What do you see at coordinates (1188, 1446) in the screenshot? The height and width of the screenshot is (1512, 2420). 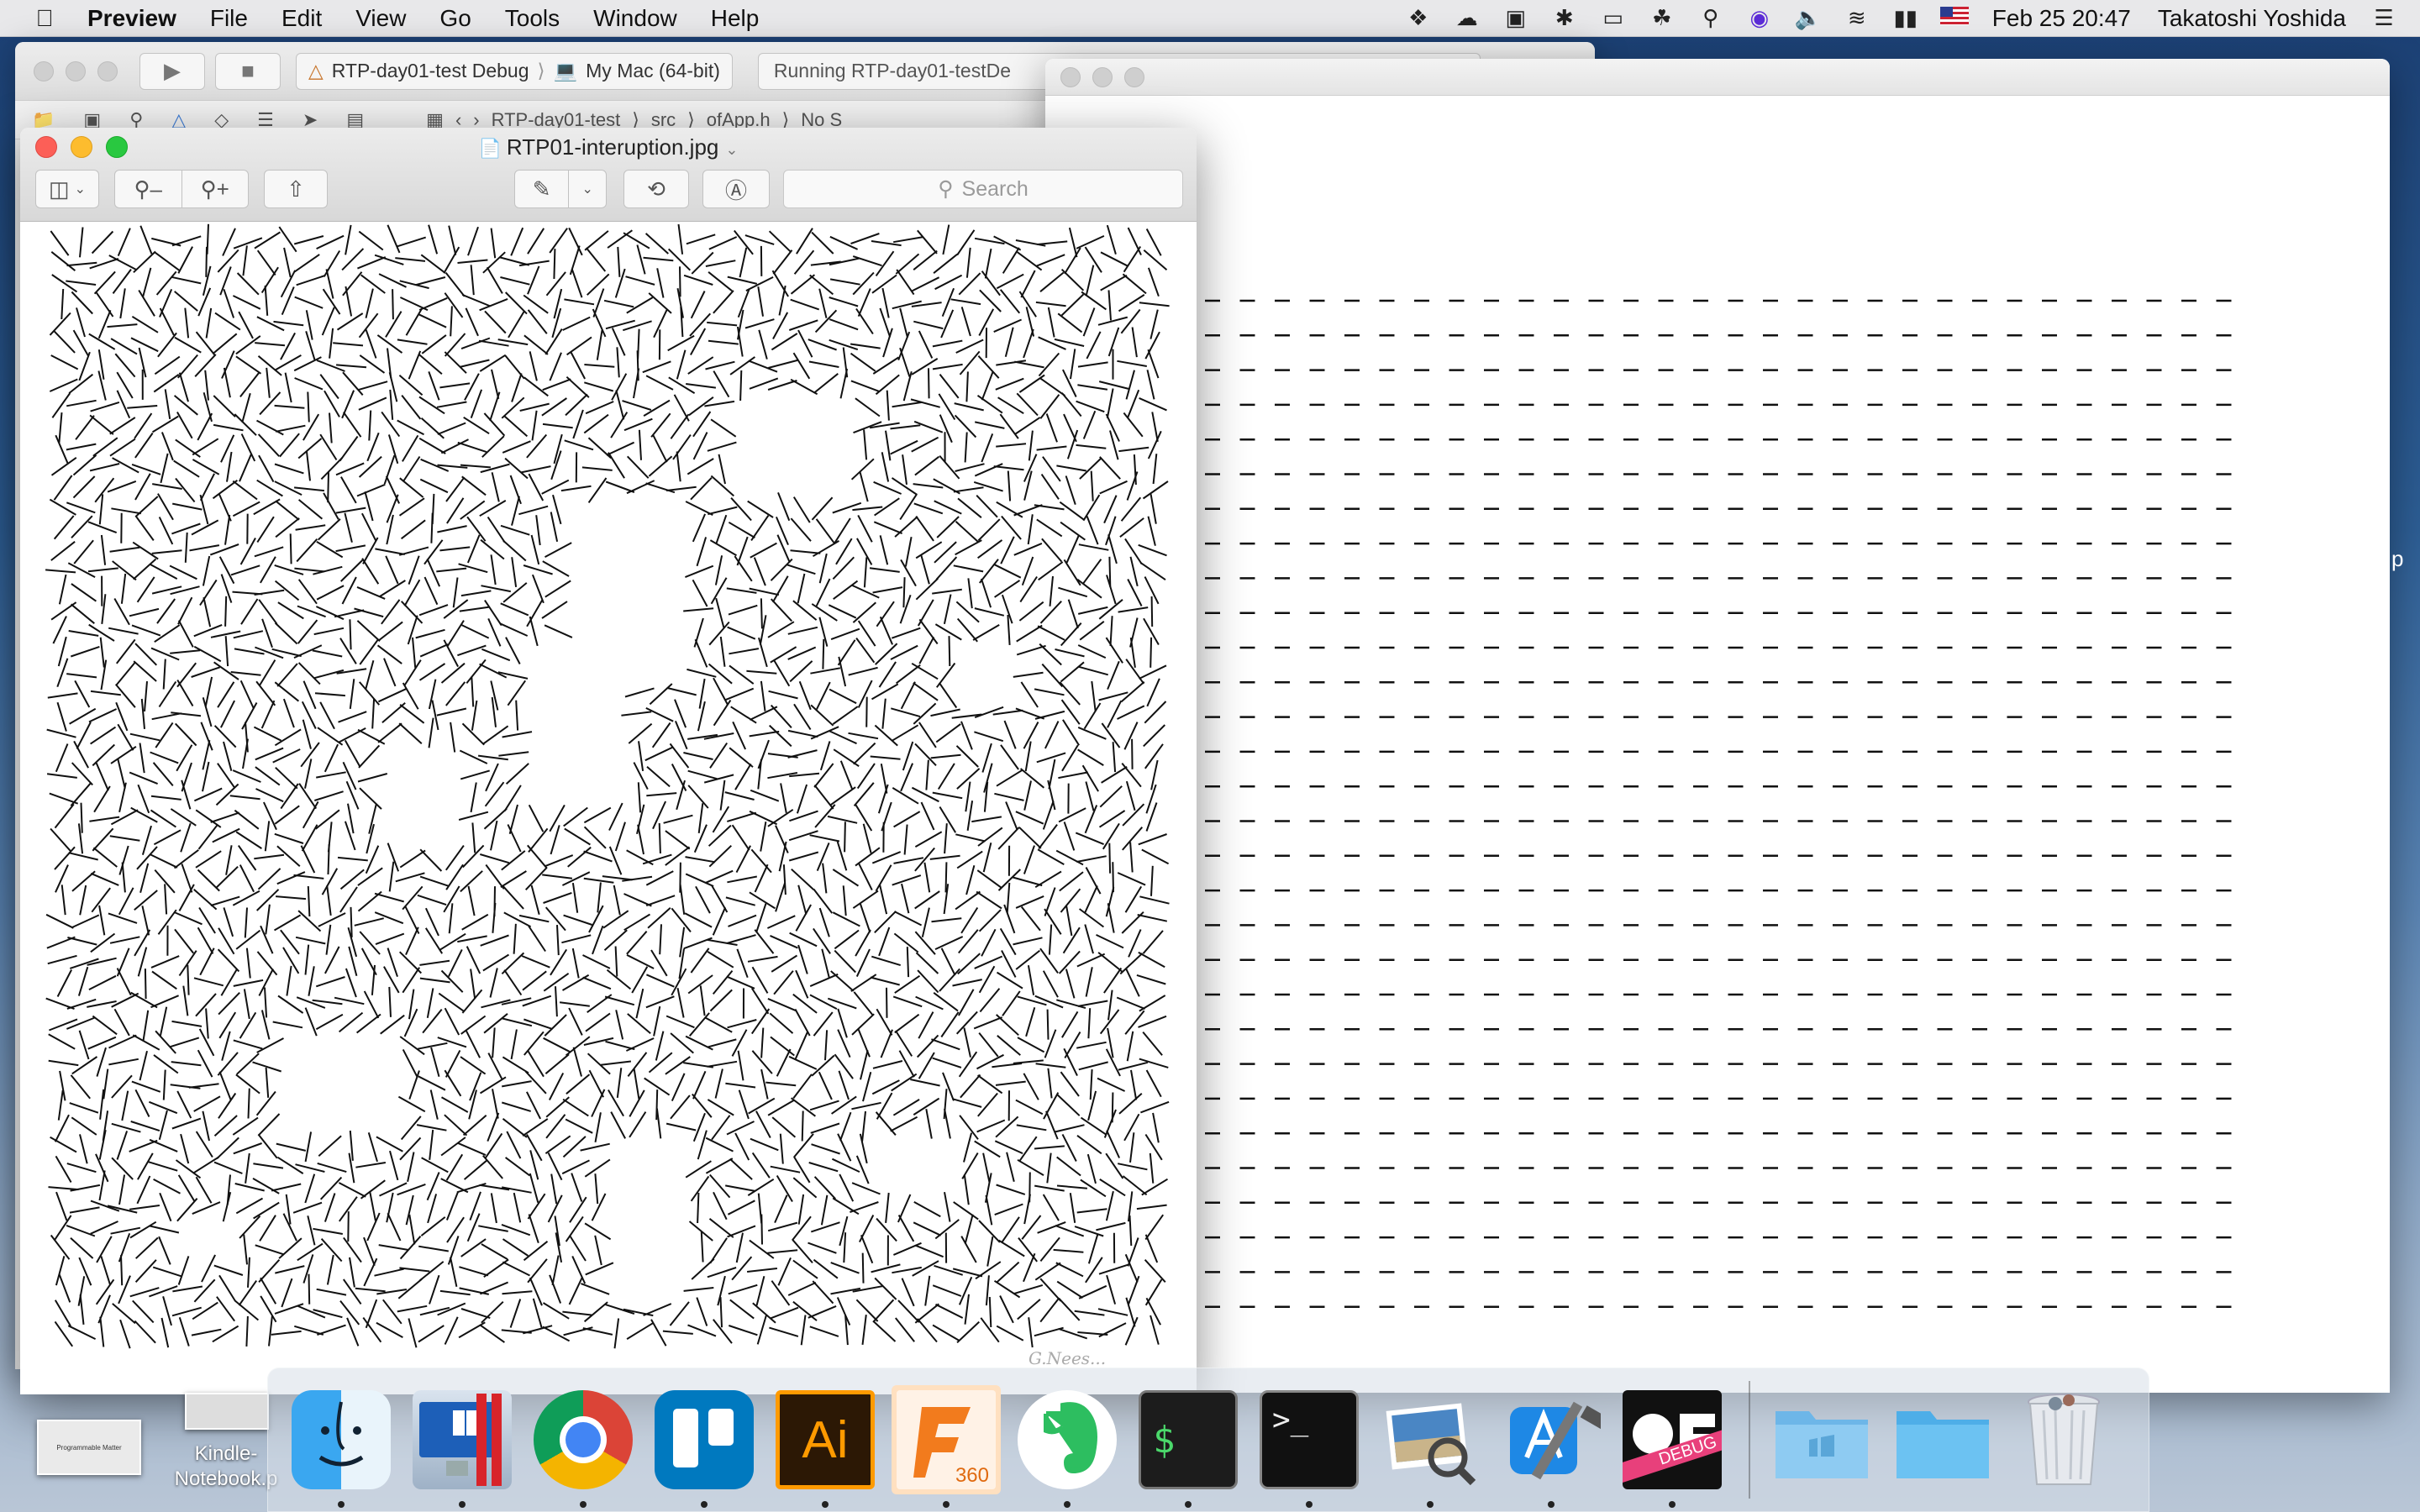 I see `dock-iterm: $` at bounding box center [1188, 1446].